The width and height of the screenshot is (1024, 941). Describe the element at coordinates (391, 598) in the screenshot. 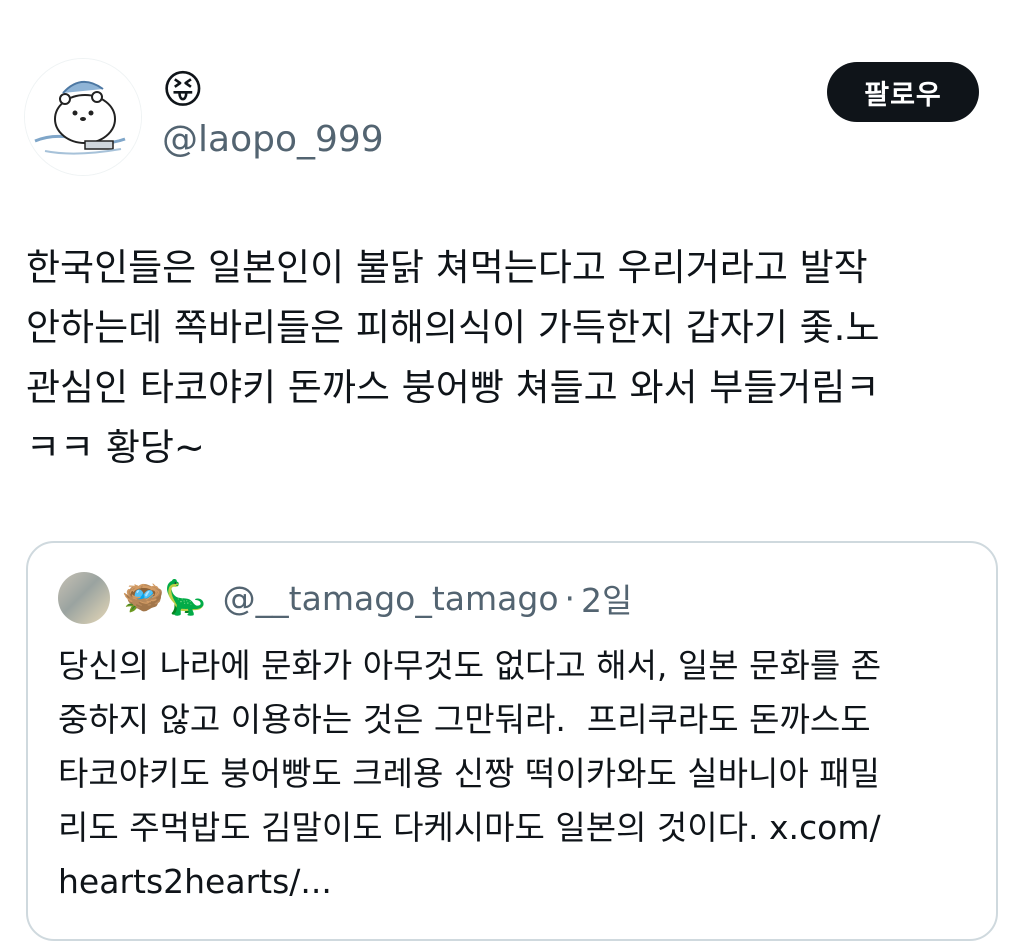

I see `quoted-author-handle: @__tamago_tamago` at that location.